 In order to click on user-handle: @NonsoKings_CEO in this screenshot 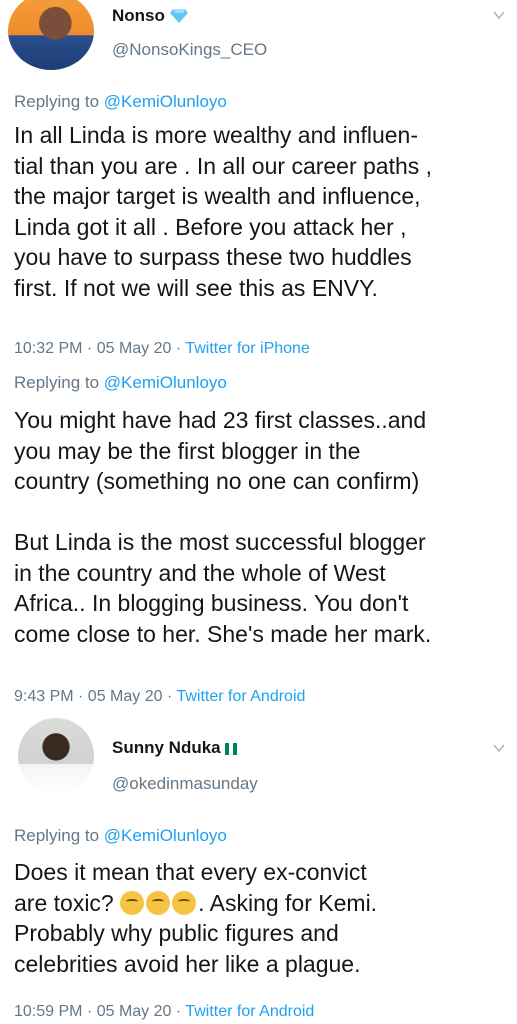, I will do `click(189, 50)`.